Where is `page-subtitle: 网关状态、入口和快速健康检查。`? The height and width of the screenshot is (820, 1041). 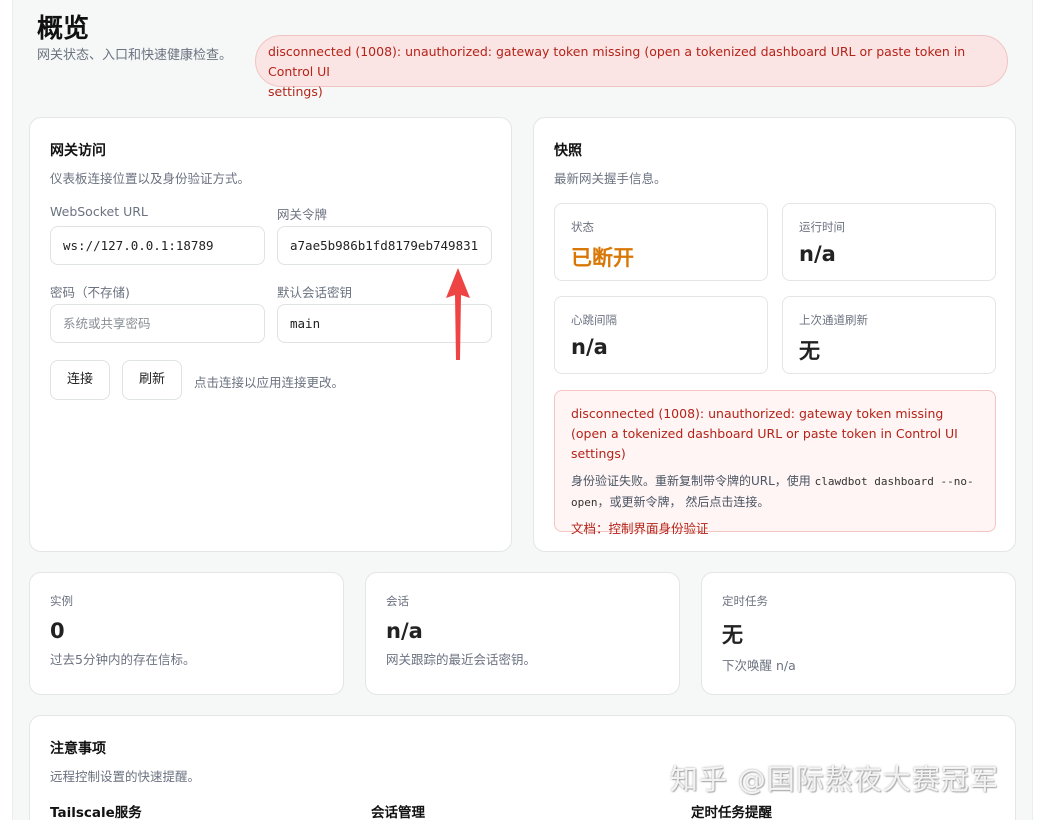 page-subtitle: 网关状态、入口和快速健康检查。 is located at coordinates (135, 55).